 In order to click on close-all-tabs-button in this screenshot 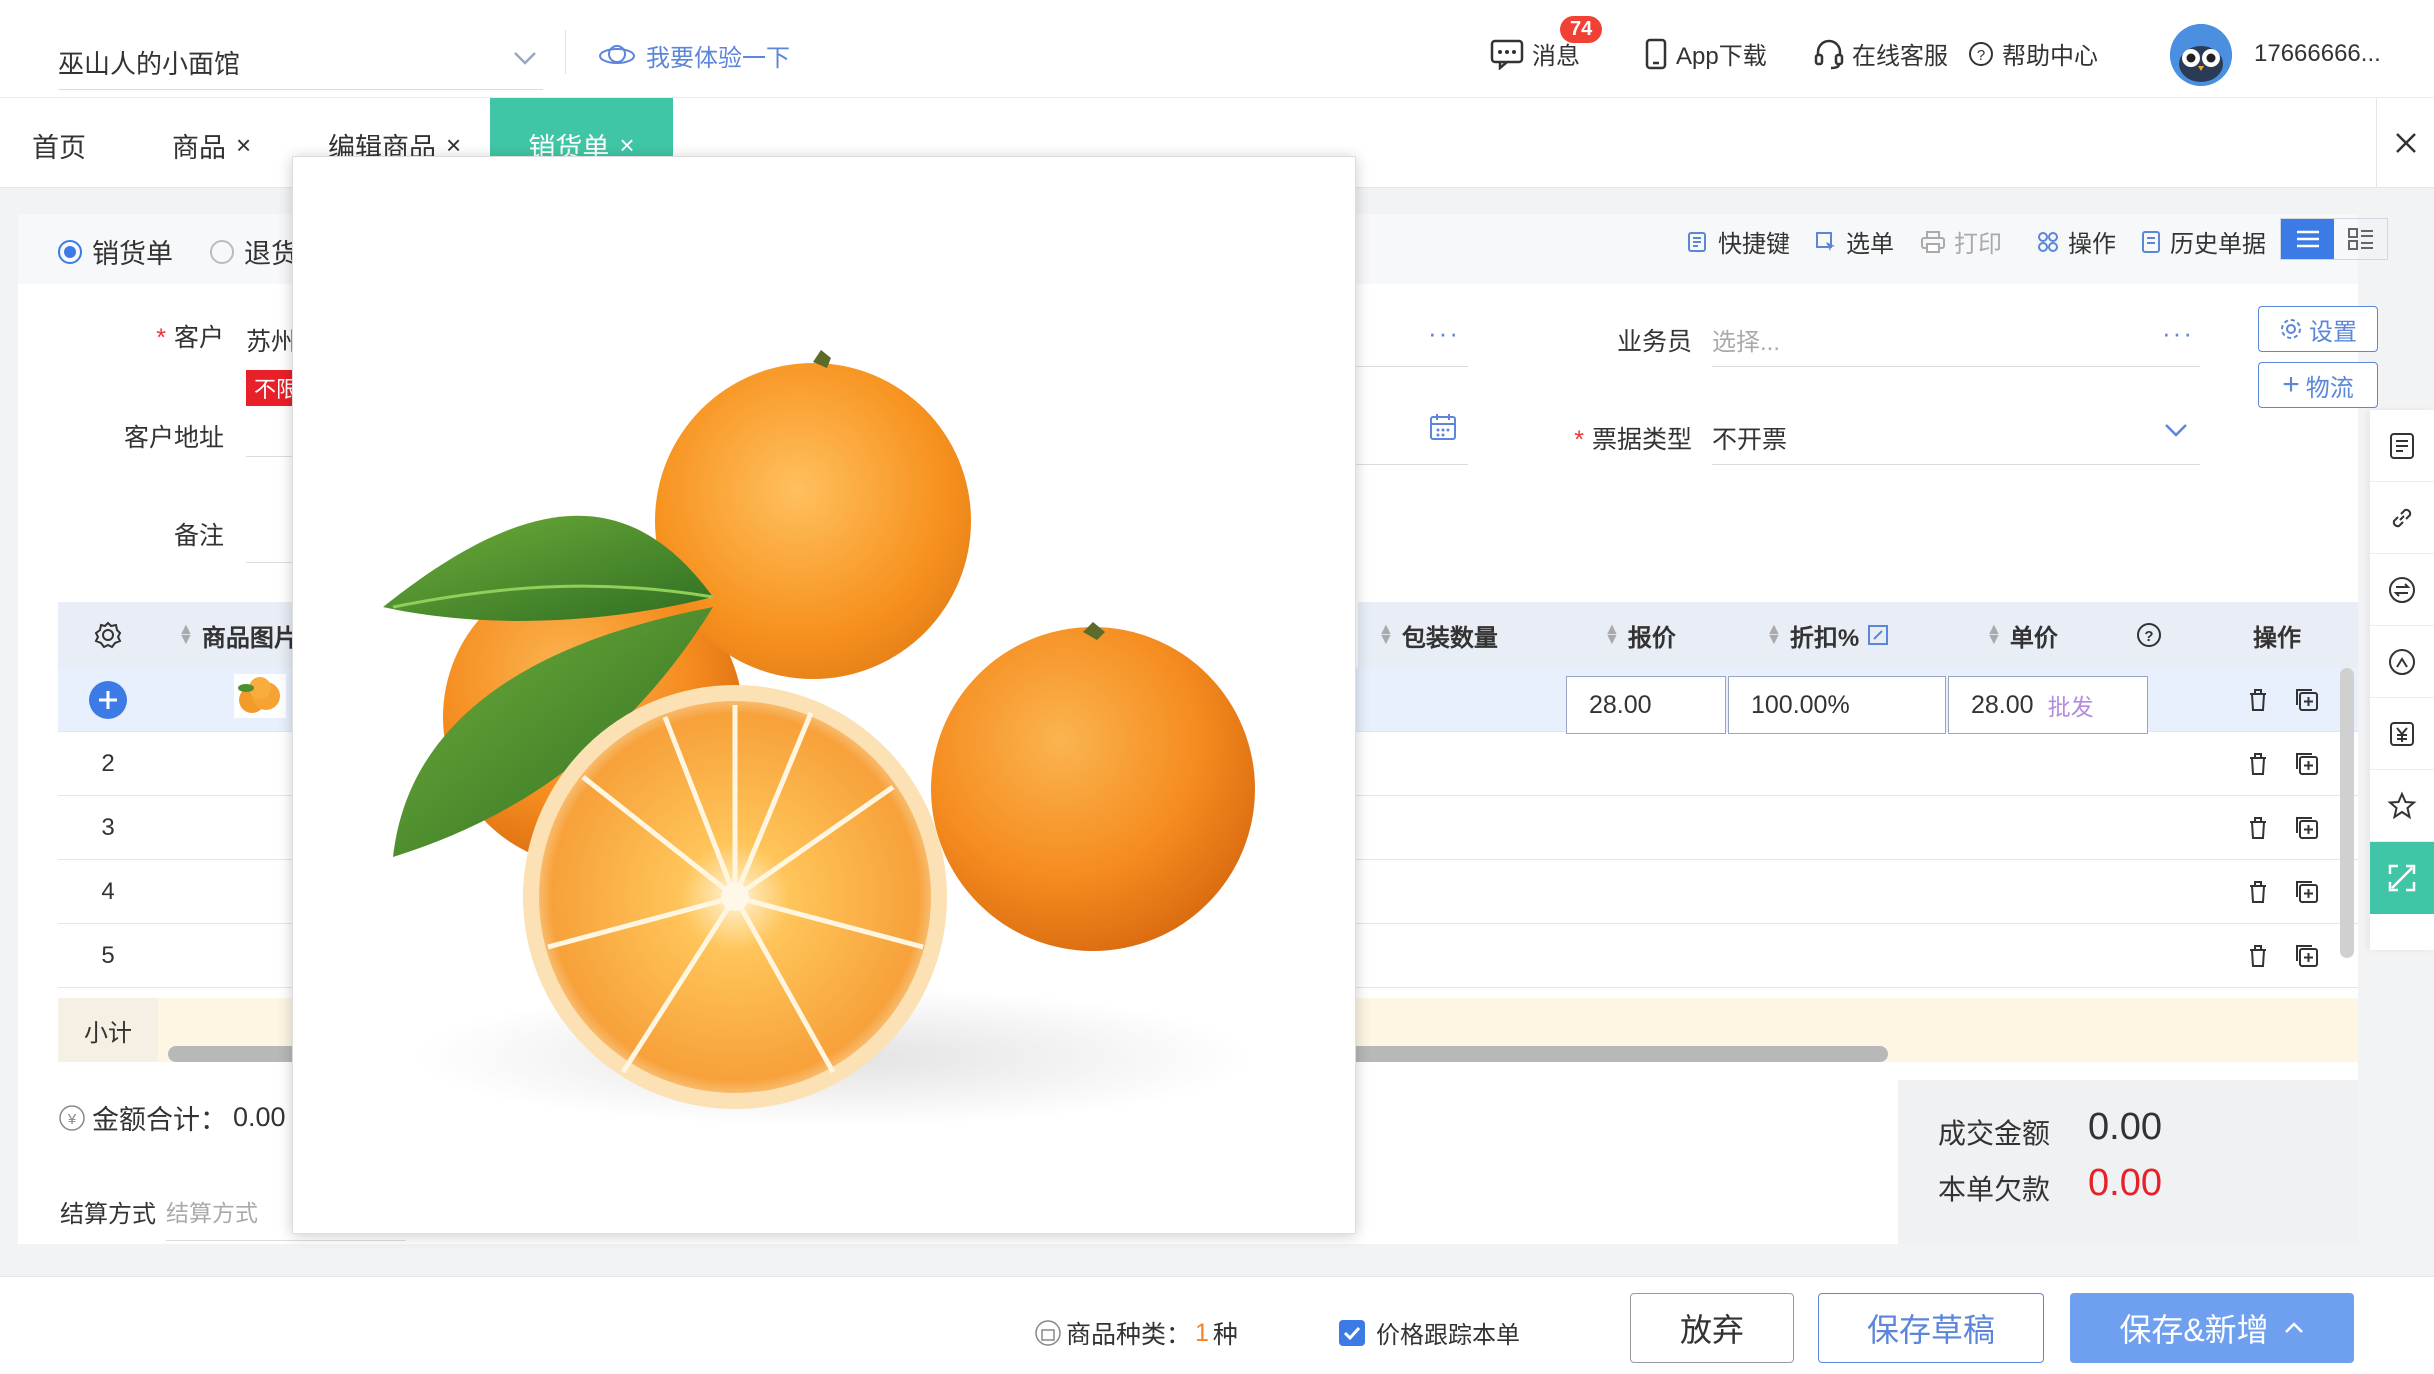, I will do `click(2405, 143)`.